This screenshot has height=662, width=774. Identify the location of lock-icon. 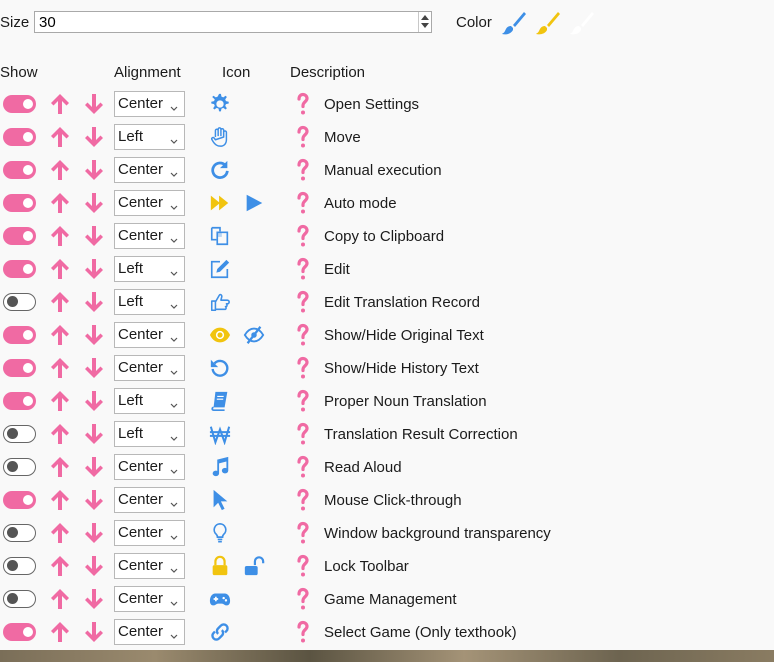
(220, 566).